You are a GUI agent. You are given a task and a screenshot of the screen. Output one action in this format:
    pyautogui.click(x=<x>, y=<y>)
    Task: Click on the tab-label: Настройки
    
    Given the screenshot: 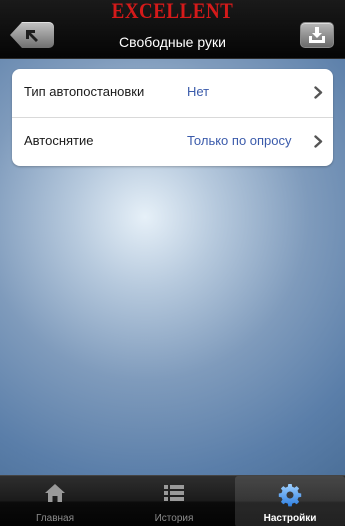 What is the action you would take?
    pyautogui.click(x=290, y=518)
    